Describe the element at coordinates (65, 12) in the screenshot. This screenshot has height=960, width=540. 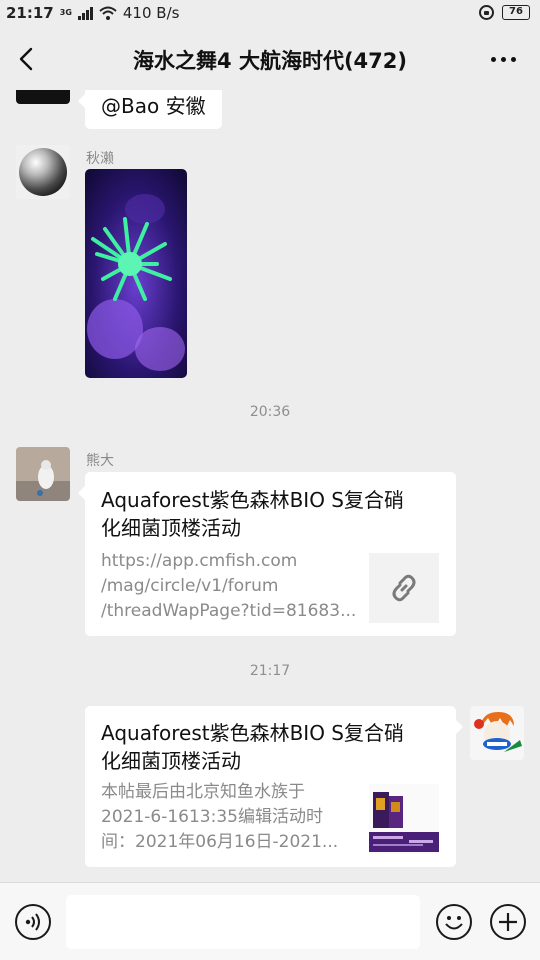
I see `network-type: 3G` at that location.